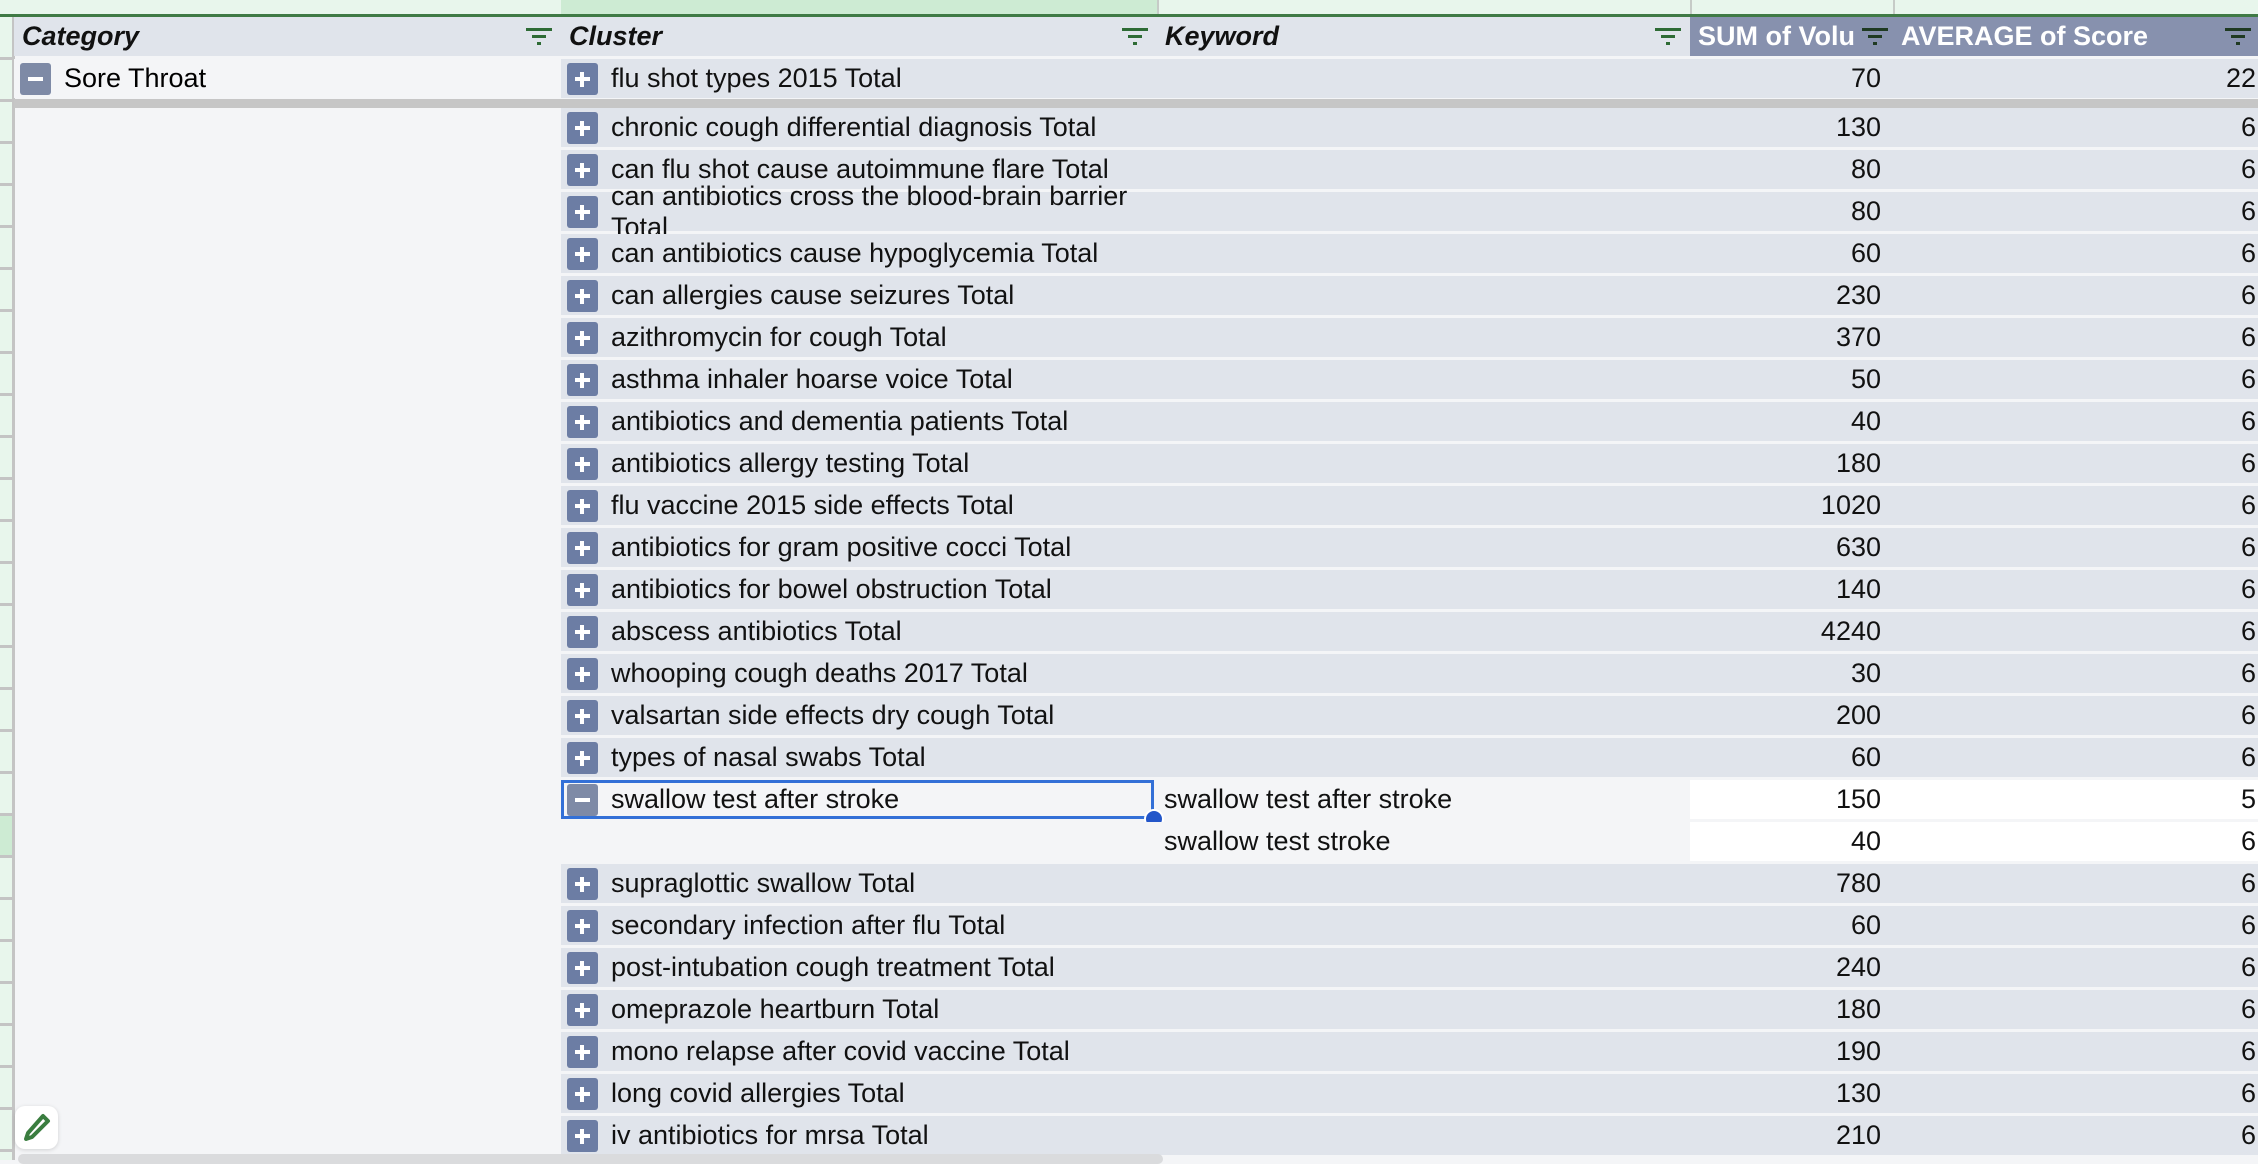 The image size is (2258, 1164). Describe the element at coordinates (1423, 799) in the screenshot. I see `keyword-cell: swallow test after stroke` at that location.